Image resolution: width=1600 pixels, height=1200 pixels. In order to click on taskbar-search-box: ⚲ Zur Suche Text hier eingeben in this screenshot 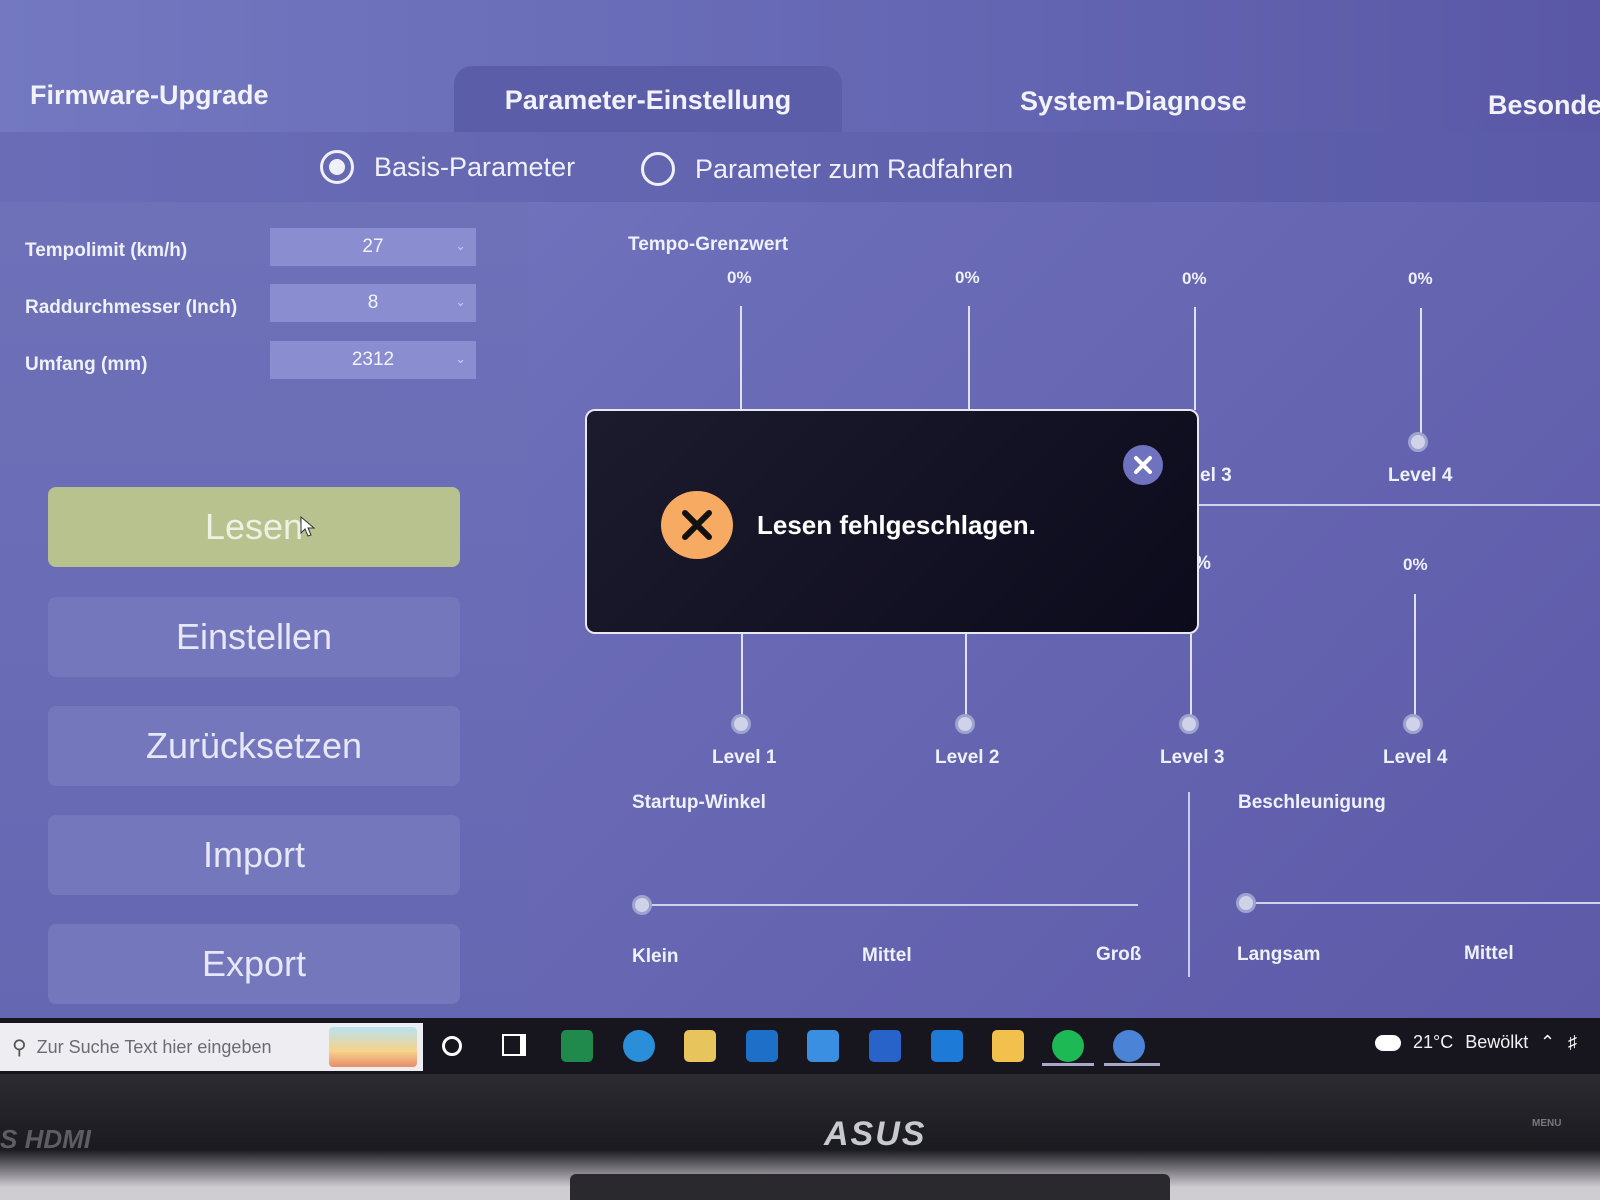, I will do `click(211, 1047)`.